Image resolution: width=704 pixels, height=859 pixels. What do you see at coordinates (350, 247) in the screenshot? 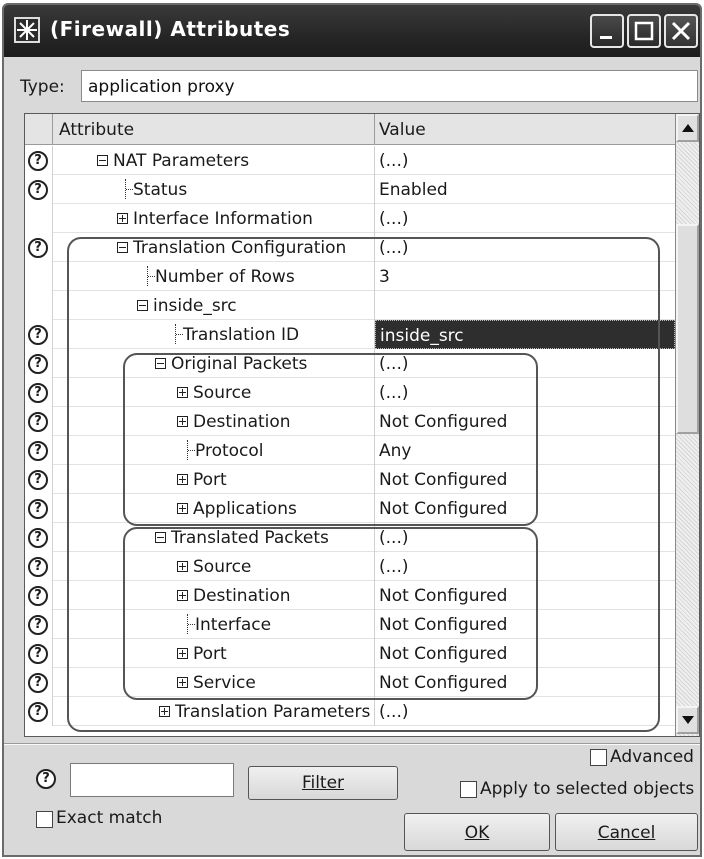
I see `table-row: ? Translation Configuration (...)` at bounding box center [350, 247].